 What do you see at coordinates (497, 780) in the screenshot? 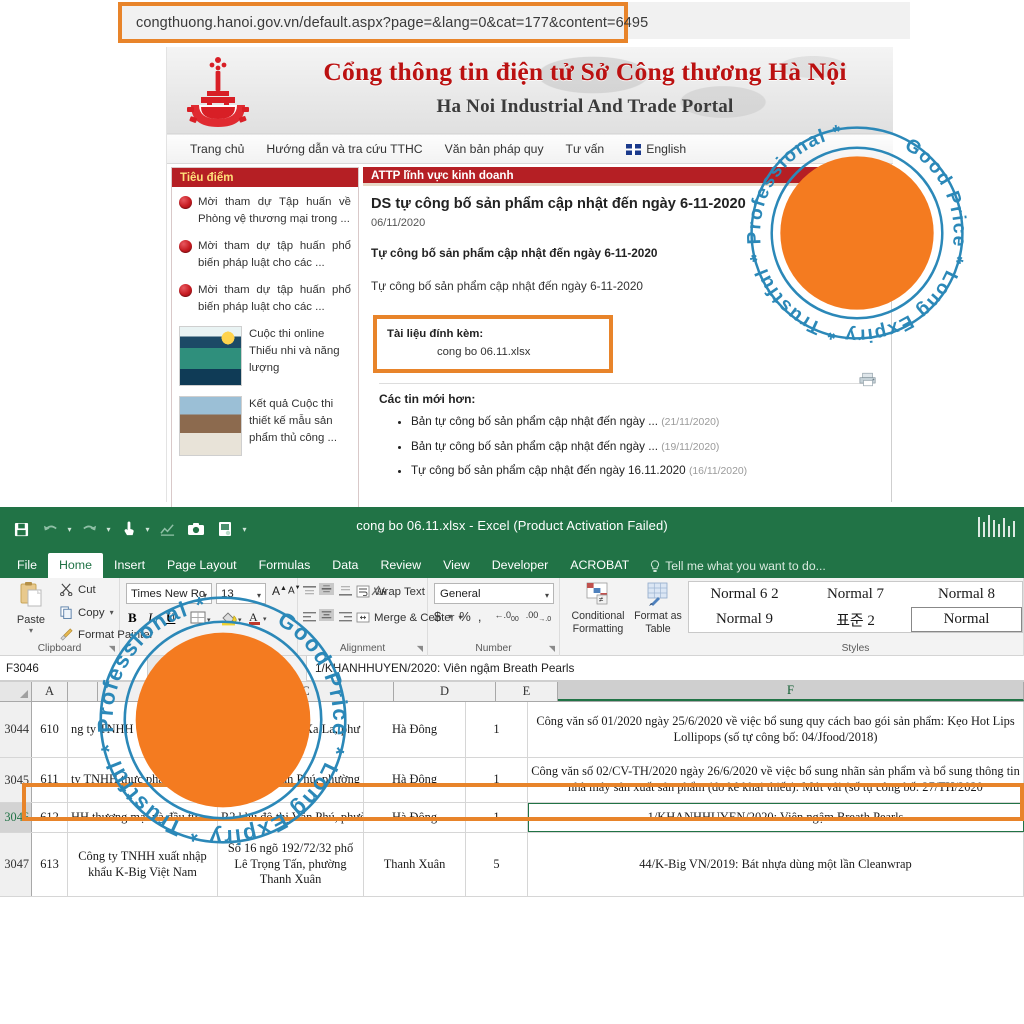
I see `cell-e3045: 1` at bounding box center [497, 780].